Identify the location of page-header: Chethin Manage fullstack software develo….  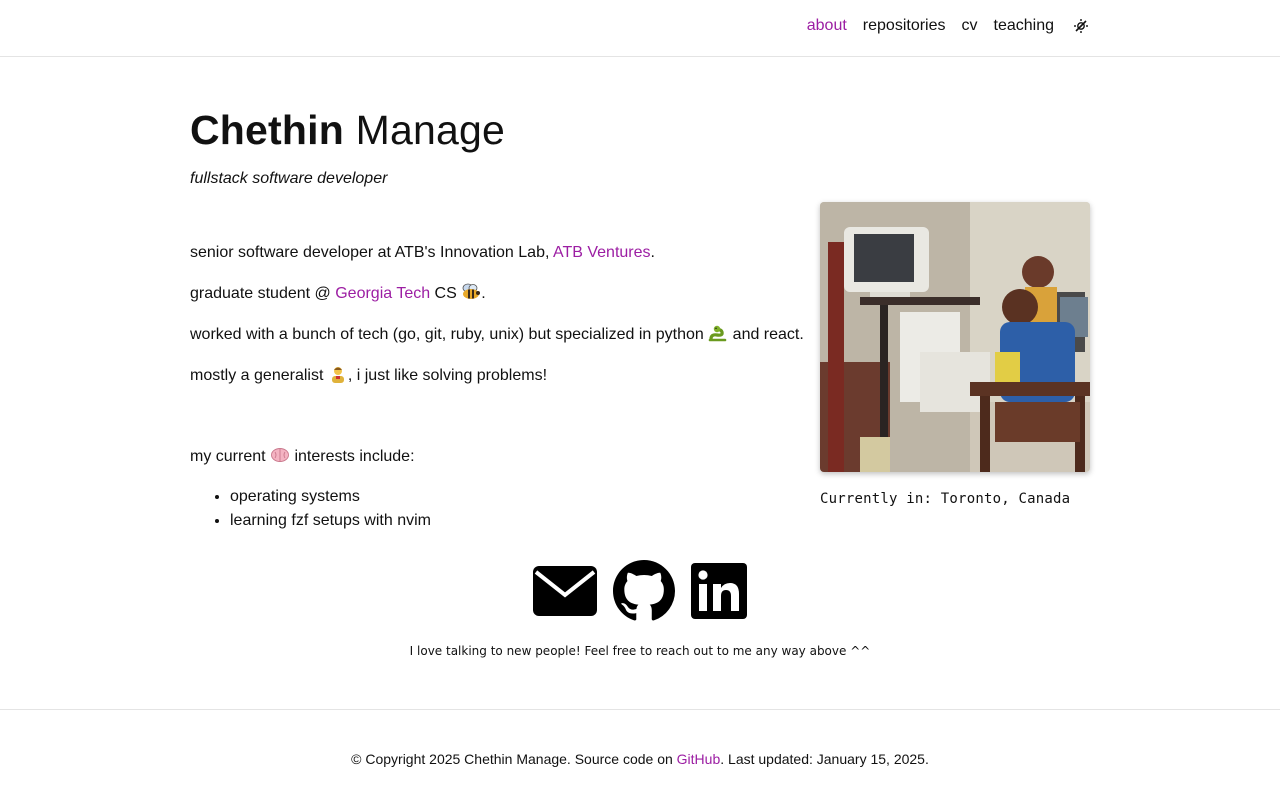
(347, 147).